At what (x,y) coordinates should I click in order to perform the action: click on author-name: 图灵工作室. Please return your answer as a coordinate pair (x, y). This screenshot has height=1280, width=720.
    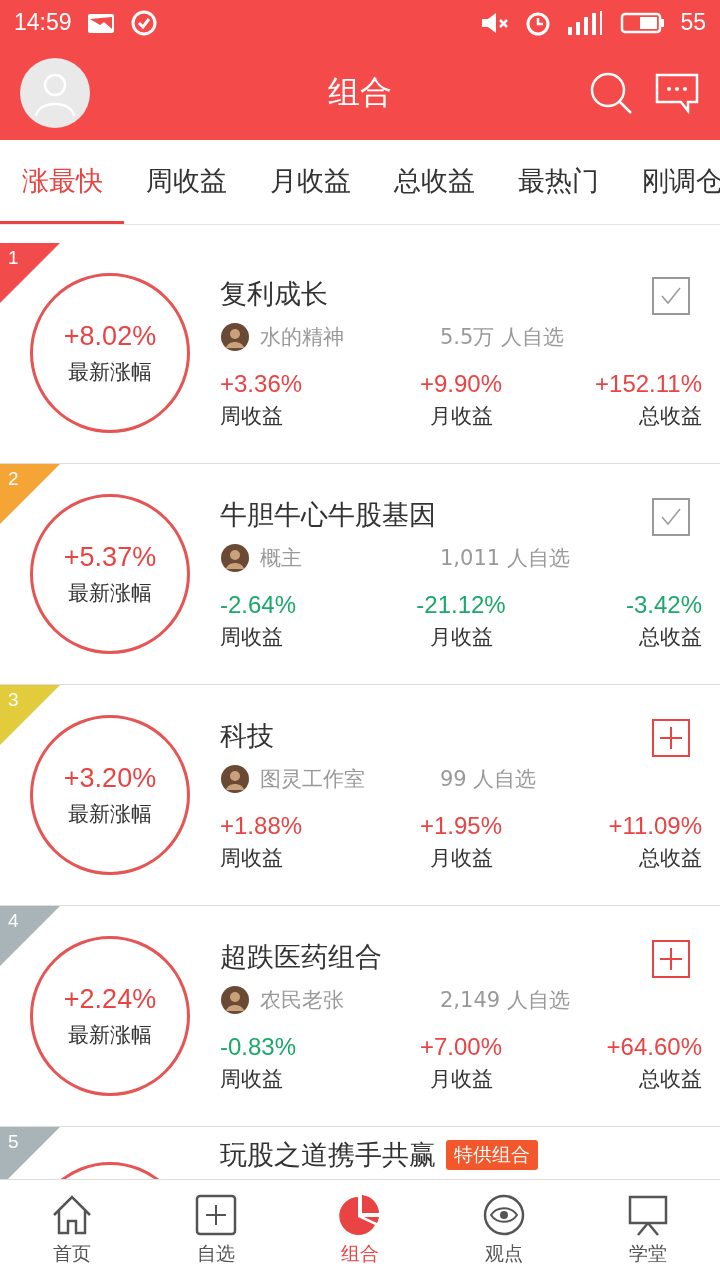
    Looking at the image, I should click on (313, 779).